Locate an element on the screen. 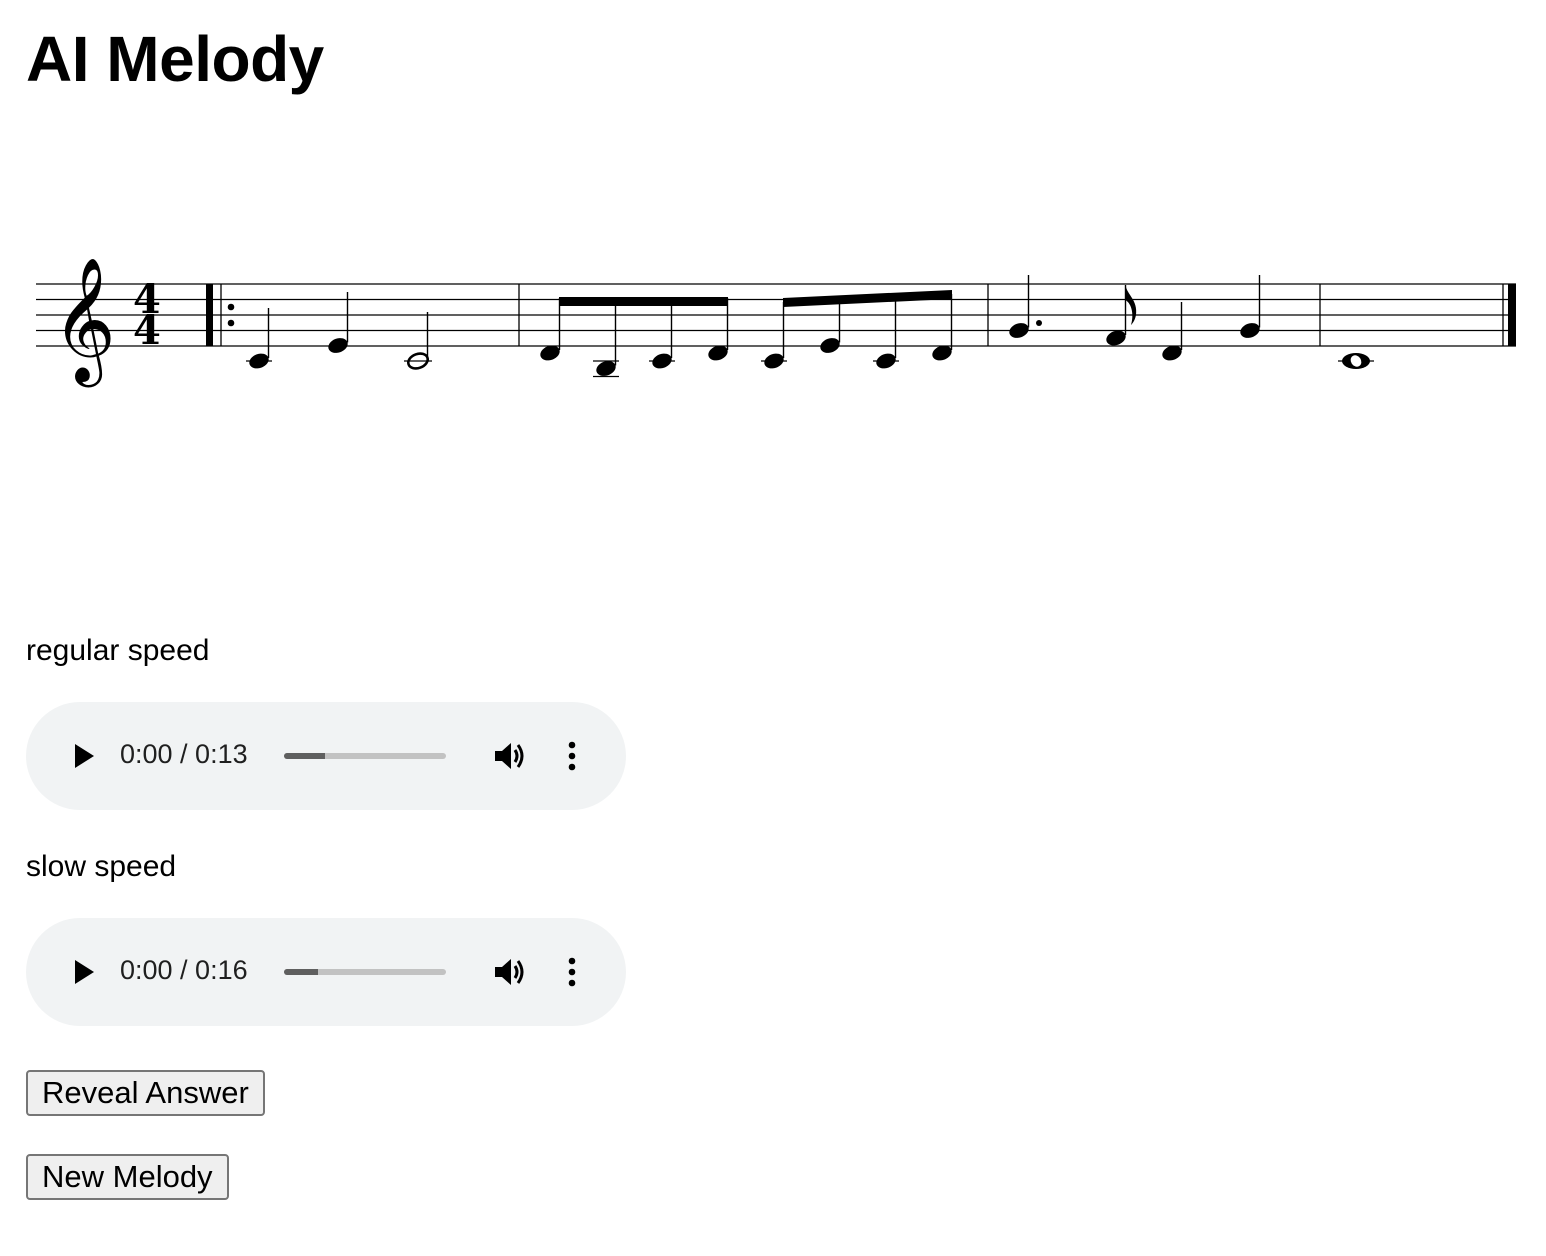 The width and height of the screenshot is (1546, 1256). audio-time: 0:00 / 0:16 is located at coordinates (184, 970).